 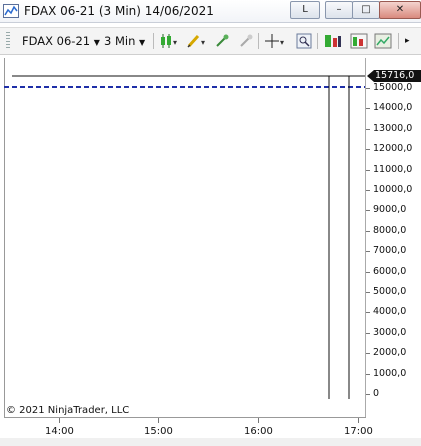 I want to click on x-tick-label: 17:00, so click(x=358, y=431).